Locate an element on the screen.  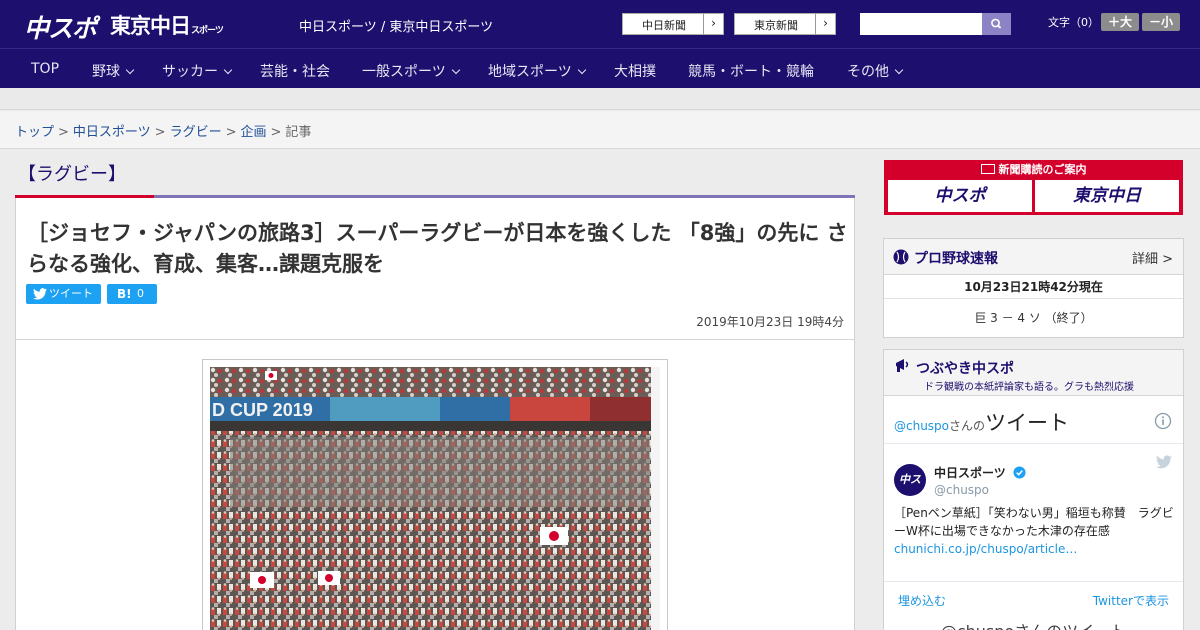
timeline-divider is located at coordinates (1033, 443).